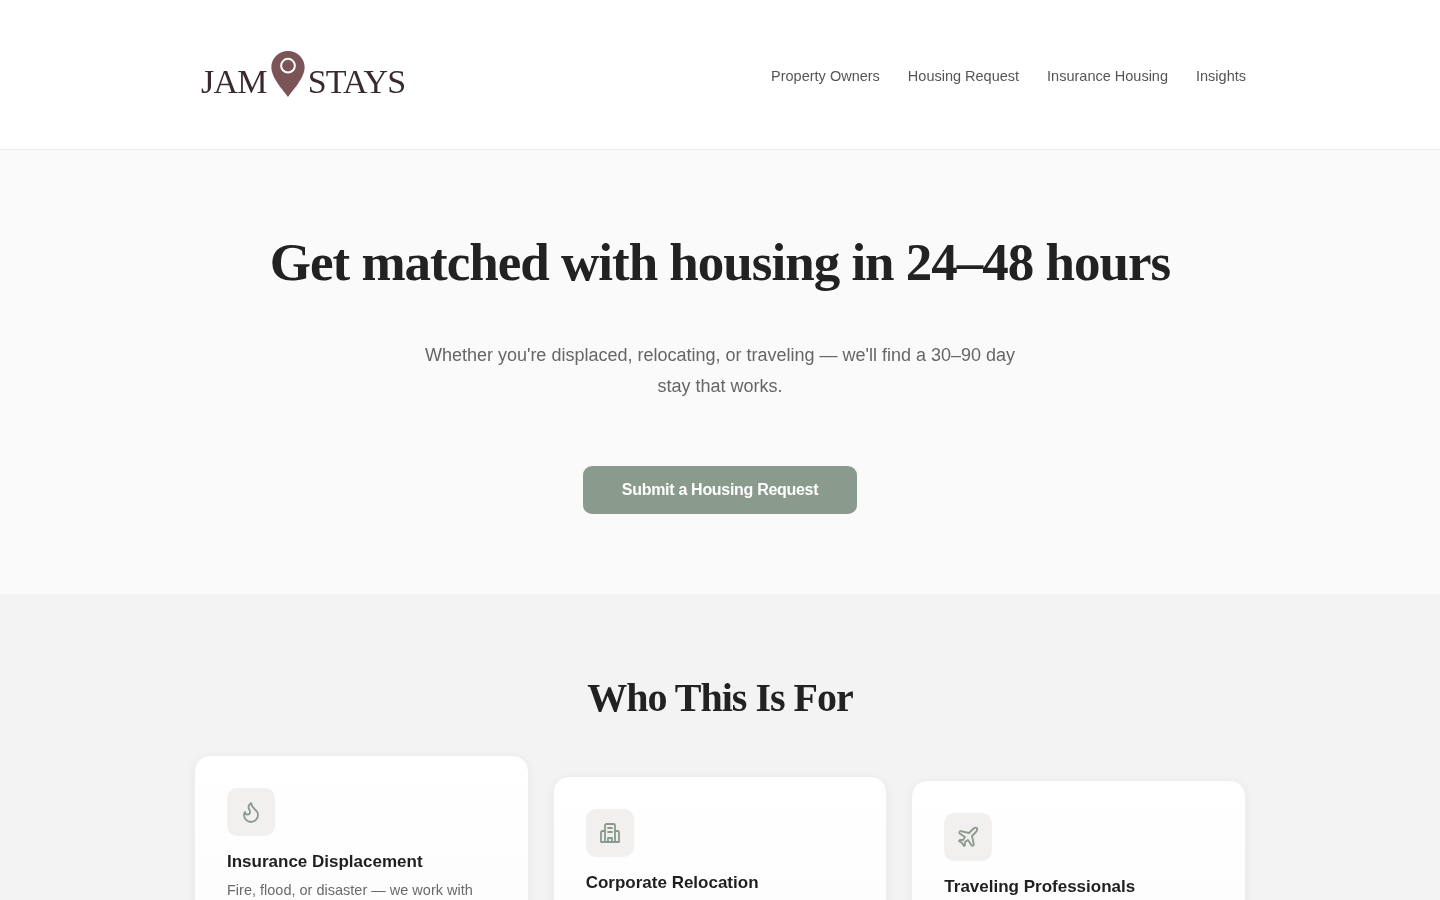 Image resolution: width=1440 pixels, height=900 pixels. Describe the element at coordinates (1221, 75) in the screenshot. I see `nav-link: Insights` at that location.